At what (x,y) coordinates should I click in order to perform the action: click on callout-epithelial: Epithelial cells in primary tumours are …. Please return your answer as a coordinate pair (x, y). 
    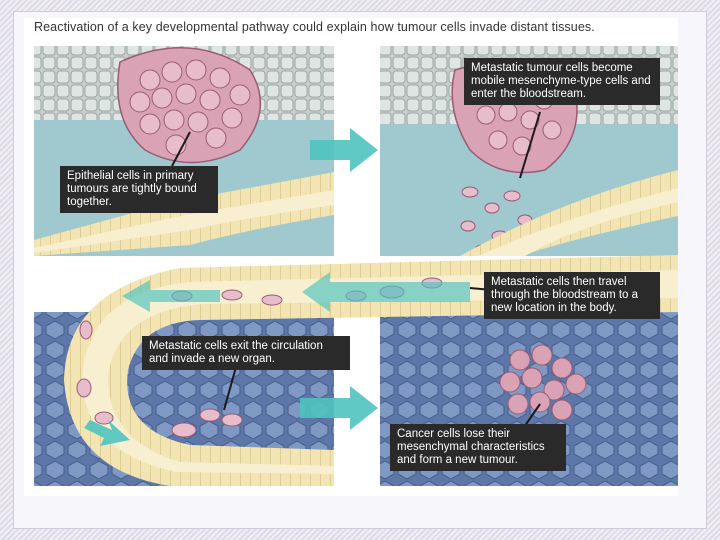
    Looking at the image, I should click on (139, 189).